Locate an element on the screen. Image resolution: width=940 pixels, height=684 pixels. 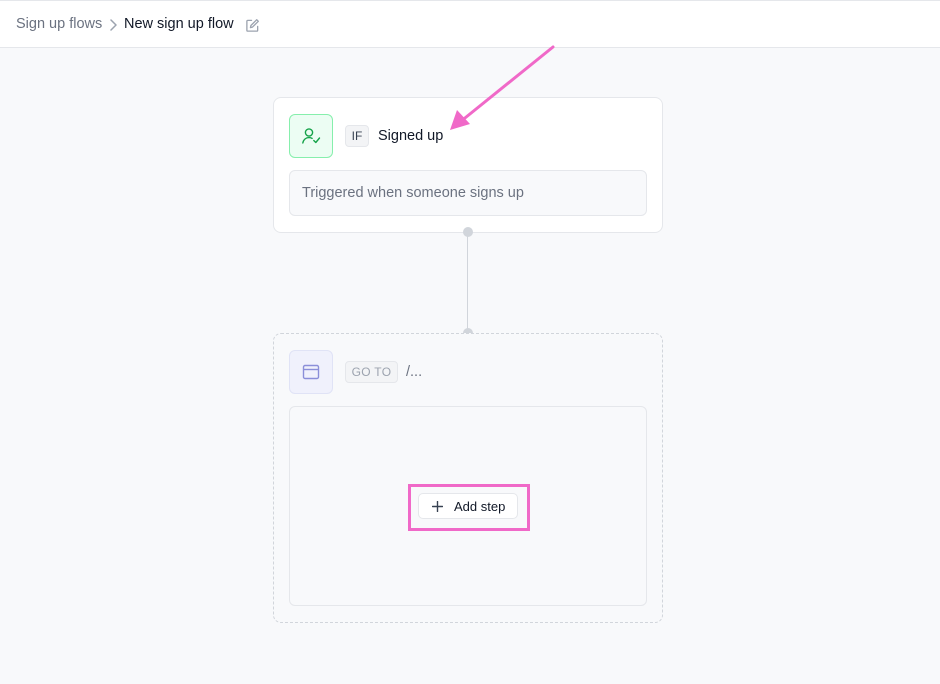
trigger-icon-box is located at coordinates (311, 136).